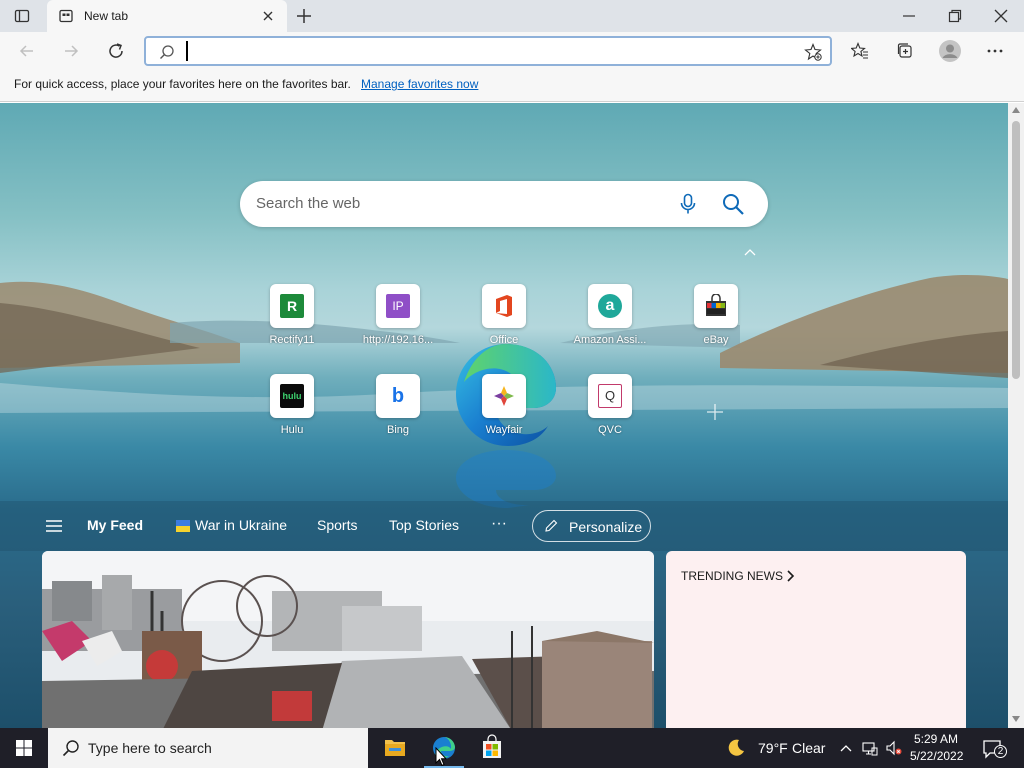 The image size is (1024, 768). Describe the element at coordinates (606, 527) in the screenshot. I see `personalize-label: Personalize` at that location.